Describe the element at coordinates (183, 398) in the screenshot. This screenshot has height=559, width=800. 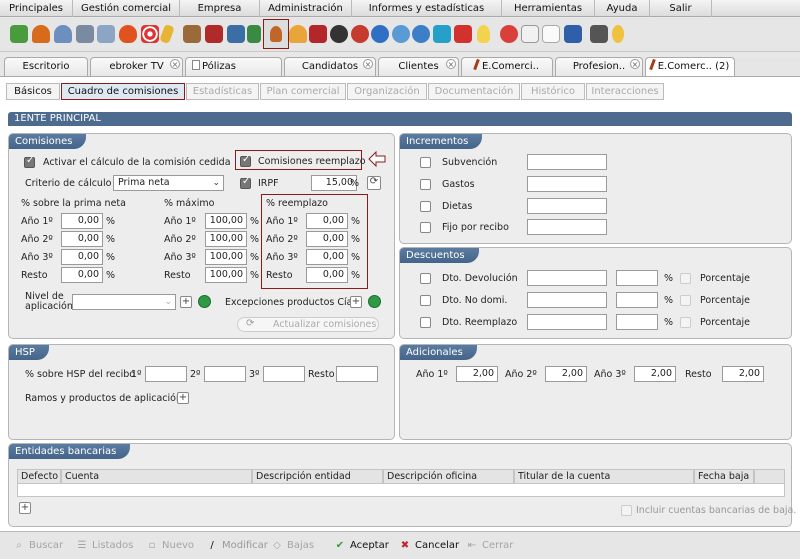
I see `add-ramos-button: +` at that location.